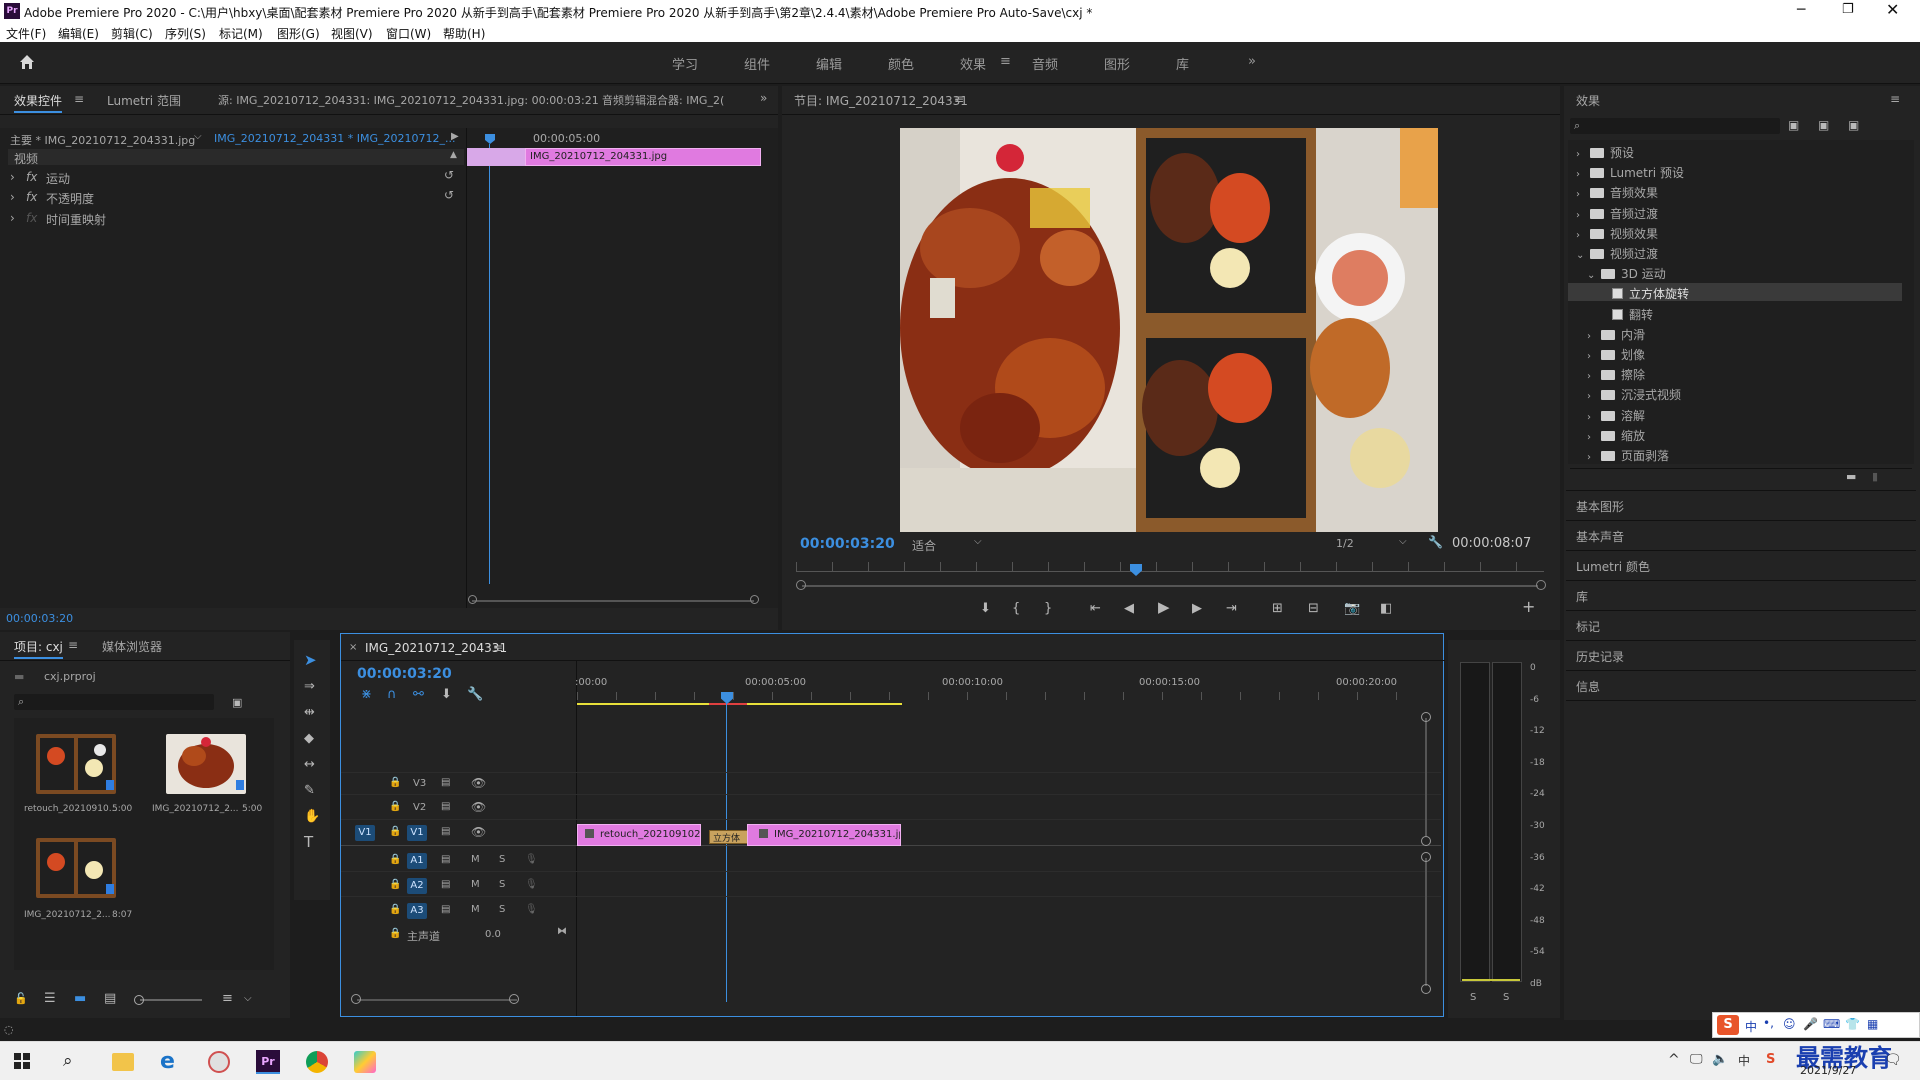  I want to click on v1-lock-icon: 🔒, so click(395, 831).